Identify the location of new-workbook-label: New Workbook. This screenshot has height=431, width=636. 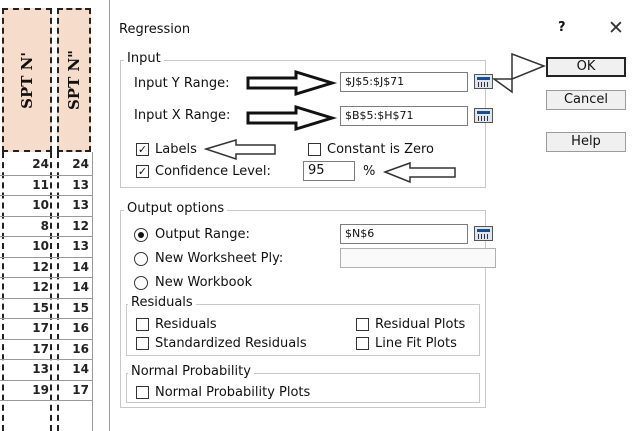
(204, 282).